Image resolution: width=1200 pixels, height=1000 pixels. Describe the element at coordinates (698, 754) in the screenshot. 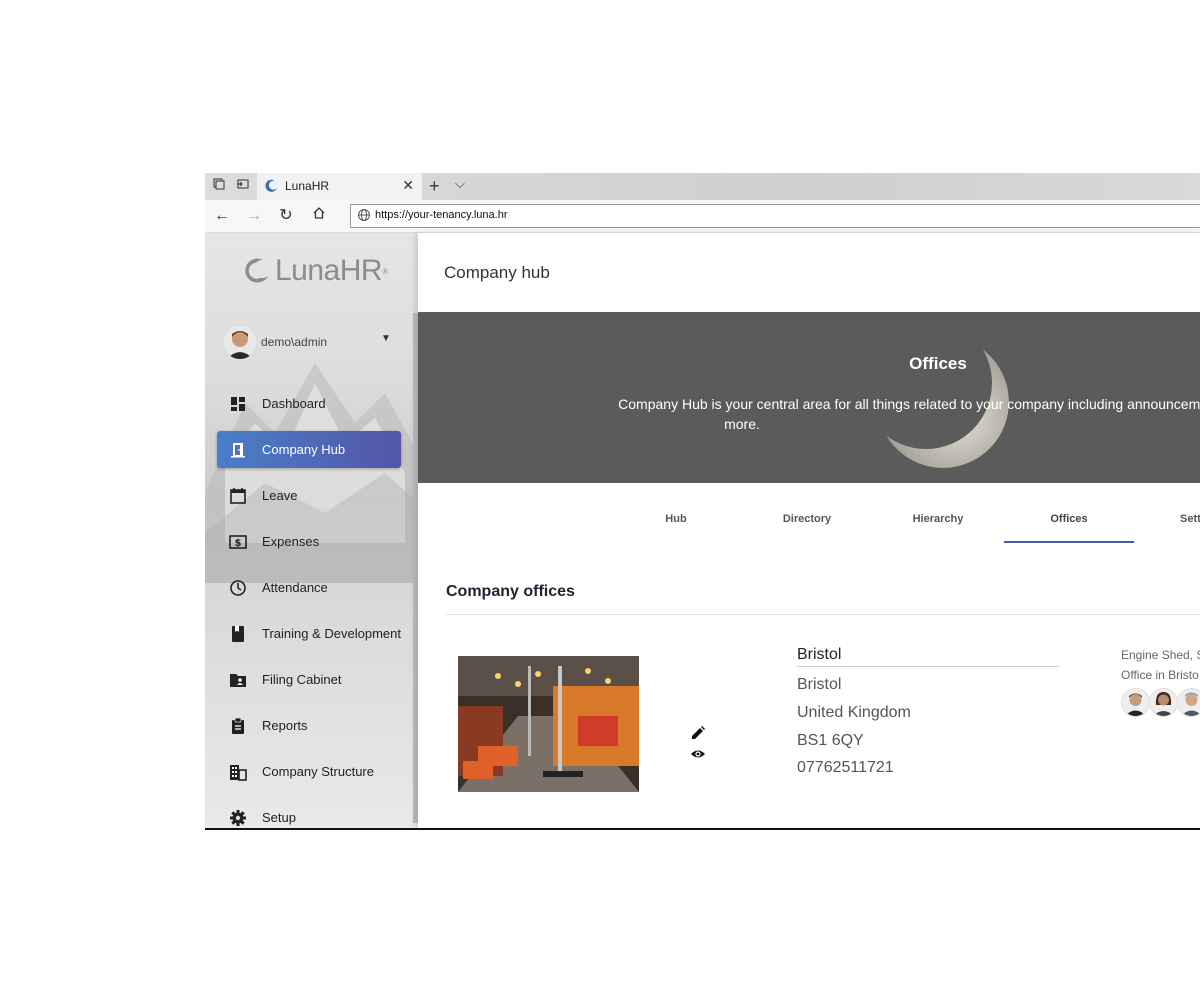

I see `view-icon` at that location.